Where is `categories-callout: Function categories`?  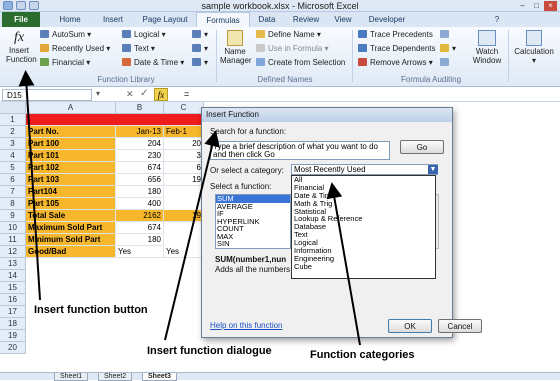
categories-callout: Function categories is located at coordinates (362, 355).